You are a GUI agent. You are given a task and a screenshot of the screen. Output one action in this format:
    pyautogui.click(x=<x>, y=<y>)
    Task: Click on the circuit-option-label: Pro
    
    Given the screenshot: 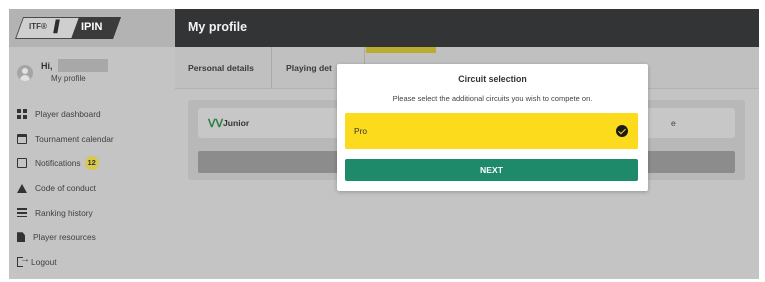 What is the action you would take?
    pyautogui.click(x=361, y=131)
    